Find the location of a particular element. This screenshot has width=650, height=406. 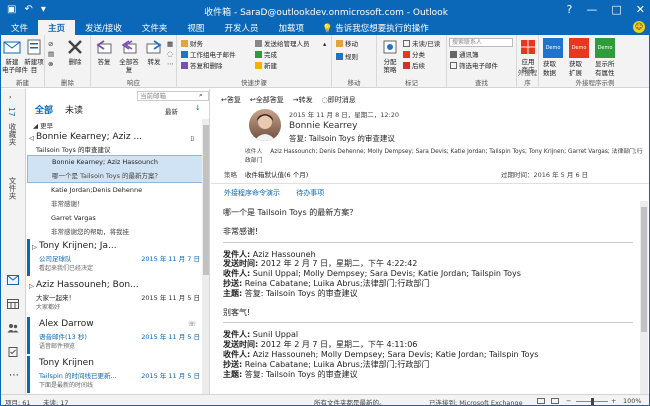

message-sender: Bonnie Kearrey is located at coordinates (323, 126).